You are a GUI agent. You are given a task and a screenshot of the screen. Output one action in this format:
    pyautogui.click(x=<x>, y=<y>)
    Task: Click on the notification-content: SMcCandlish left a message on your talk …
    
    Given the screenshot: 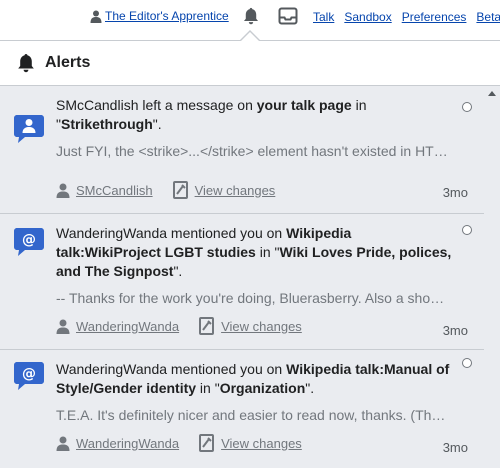 What is the action you would take?
    pyautogui.click(x=256, y=128)
    